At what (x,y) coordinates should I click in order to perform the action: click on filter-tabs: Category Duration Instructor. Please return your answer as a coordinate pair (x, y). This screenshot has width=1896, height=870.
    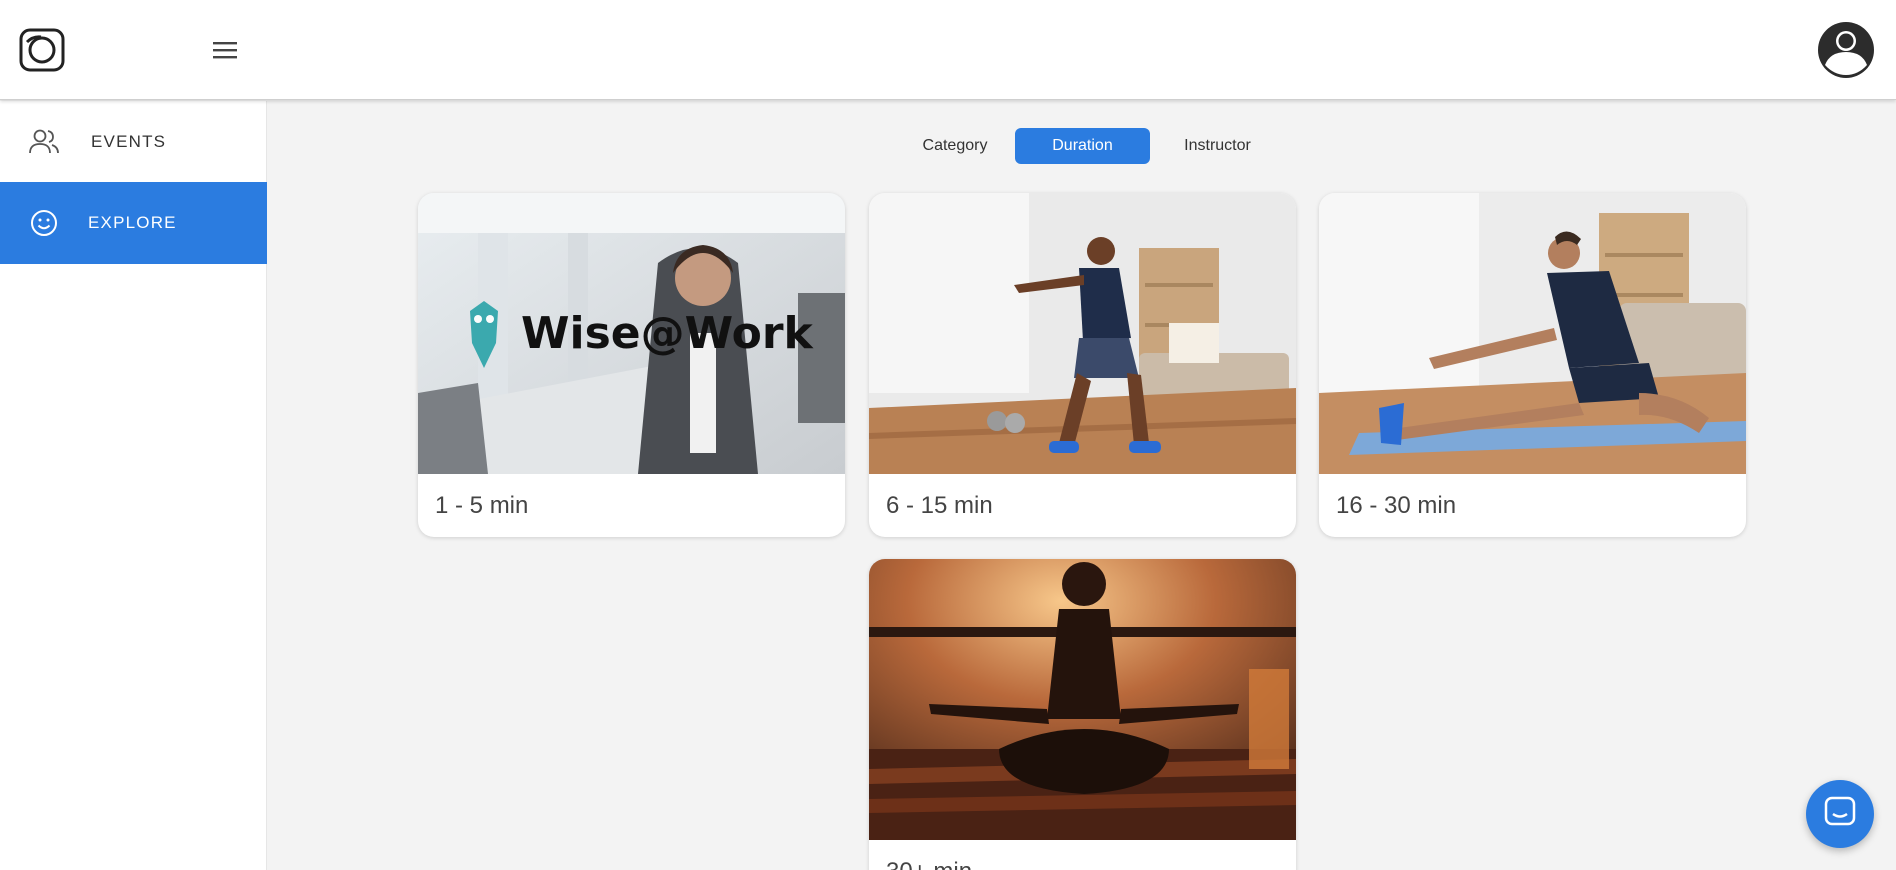
    Looking at the image, I should click on (1090, 146).